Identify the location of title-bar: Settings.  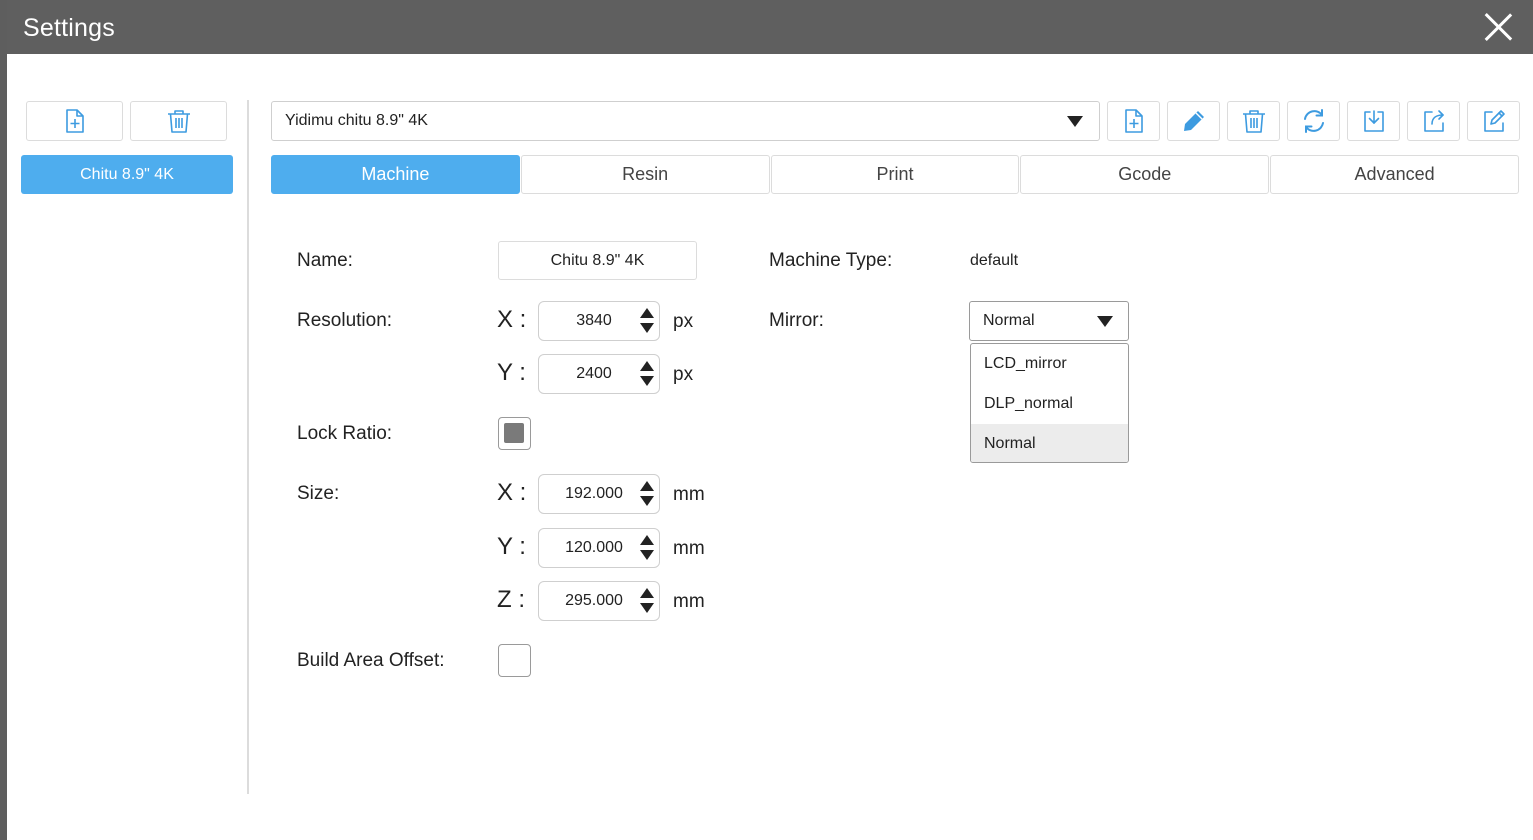
(770, 27).